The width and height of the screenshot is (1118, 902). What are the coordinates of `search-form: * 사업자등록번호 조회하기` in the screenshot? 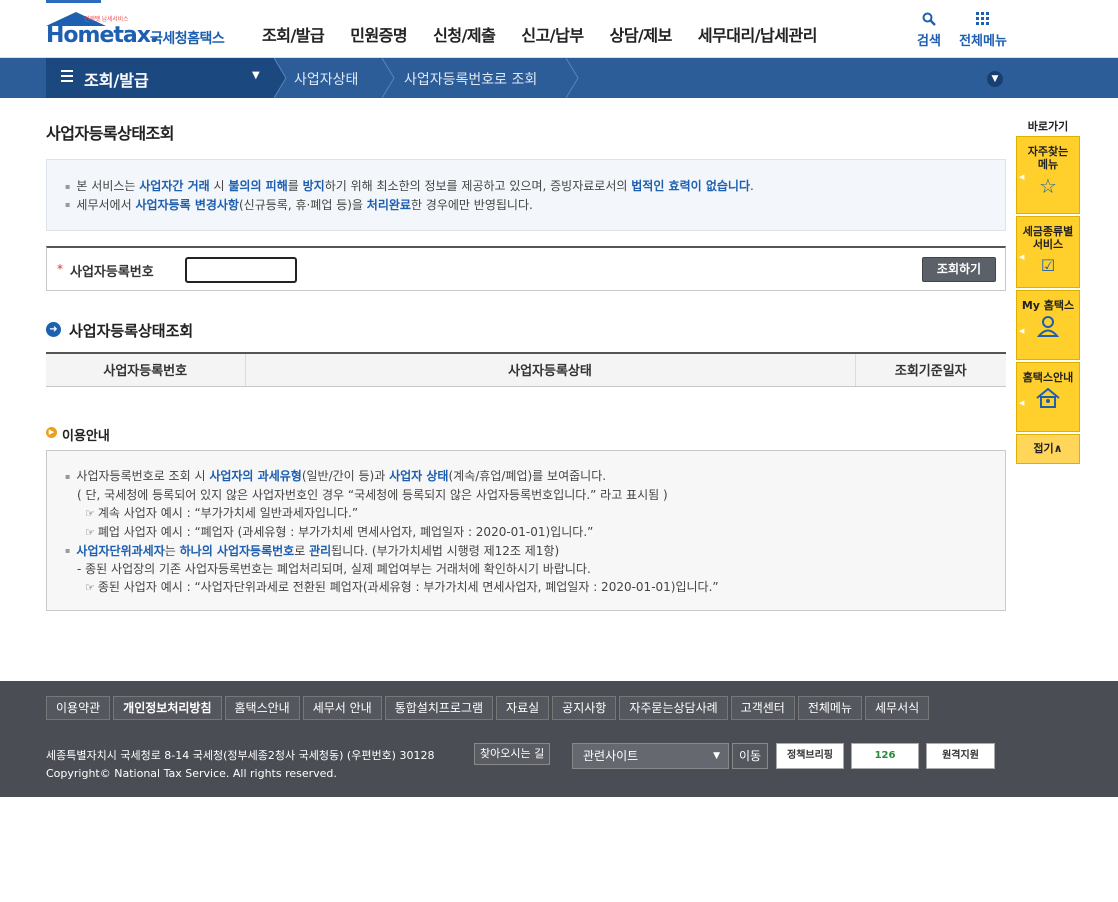 It's located at (526, 268).